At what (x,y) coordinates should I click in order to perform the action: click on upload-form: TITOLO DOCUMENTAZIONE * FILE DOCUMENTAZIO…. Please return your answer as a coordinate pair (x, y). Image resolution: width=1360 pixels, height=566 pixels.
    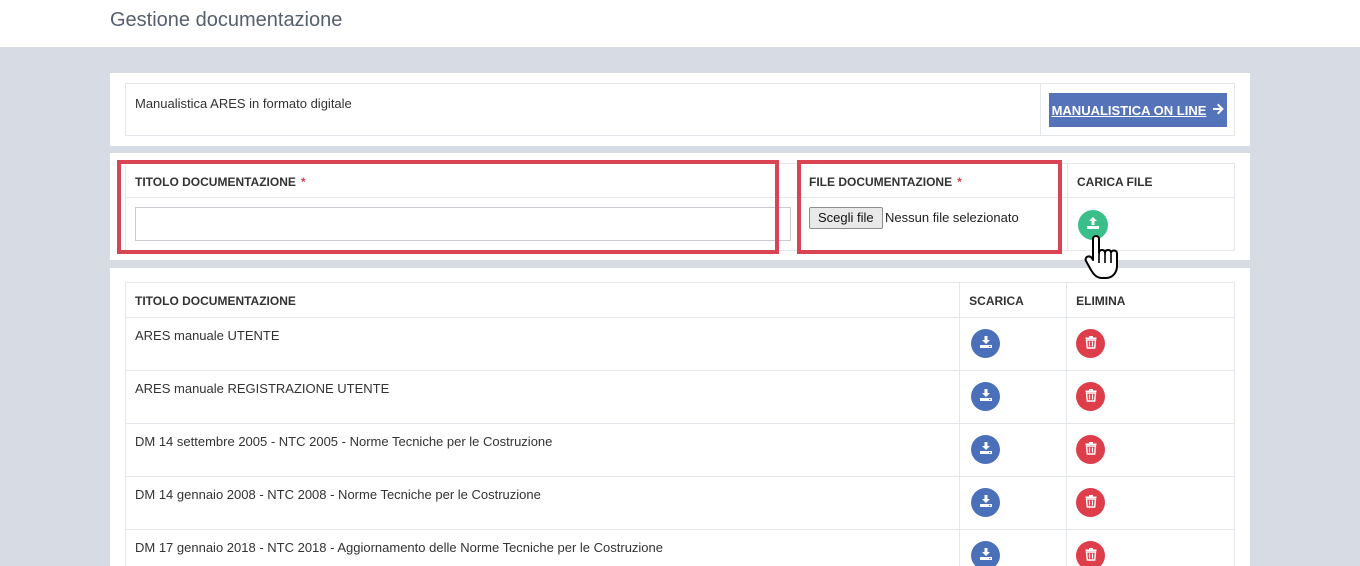
    Looking at the image, I should click on (680, 207).